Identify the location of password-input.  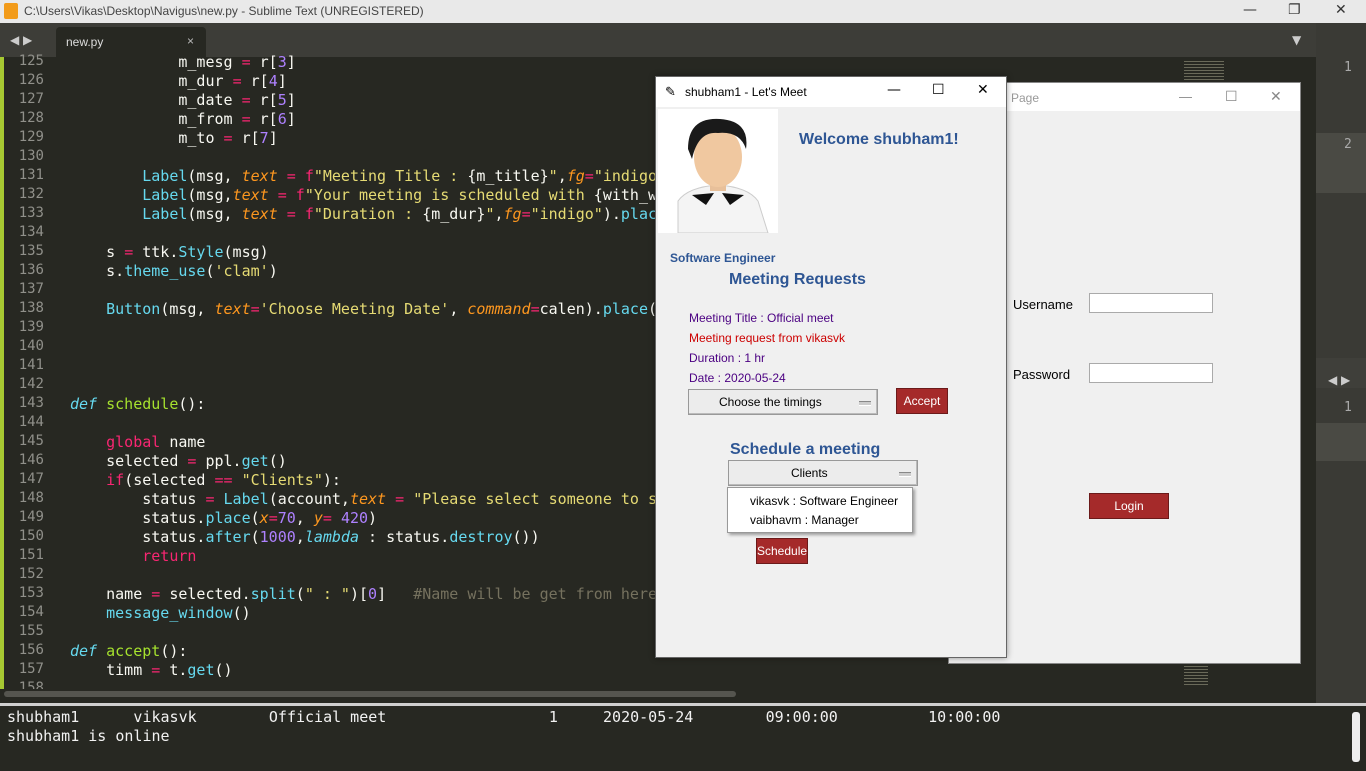
(1151, 373).